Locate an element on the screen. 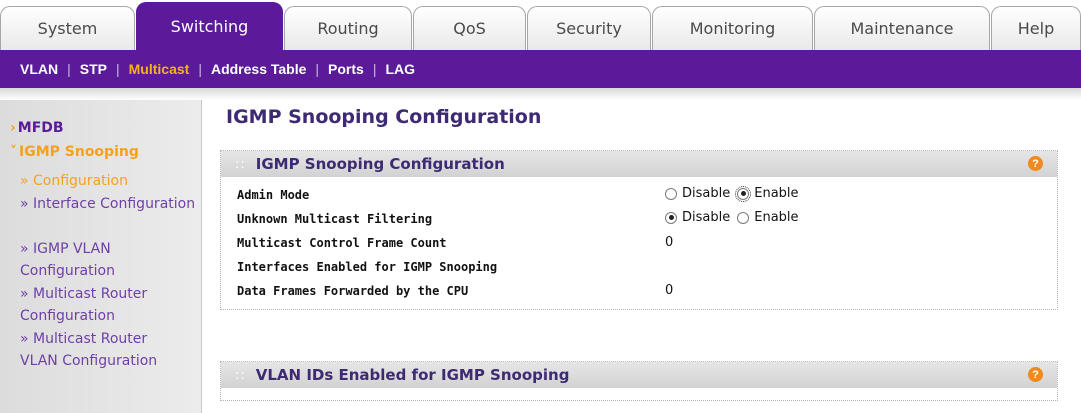 Image resolution: width=1081 pixels, height=413 pixels. tab-label: Security is located at coordinates (589, 28).